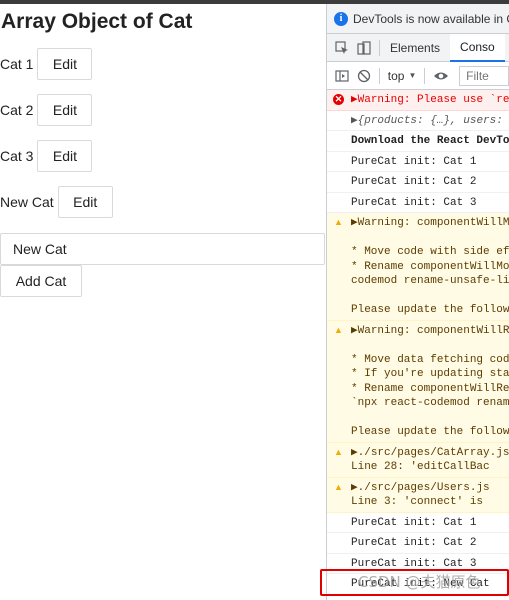  I want to click on cat-row: New Cat Edit, so click(56, 202).